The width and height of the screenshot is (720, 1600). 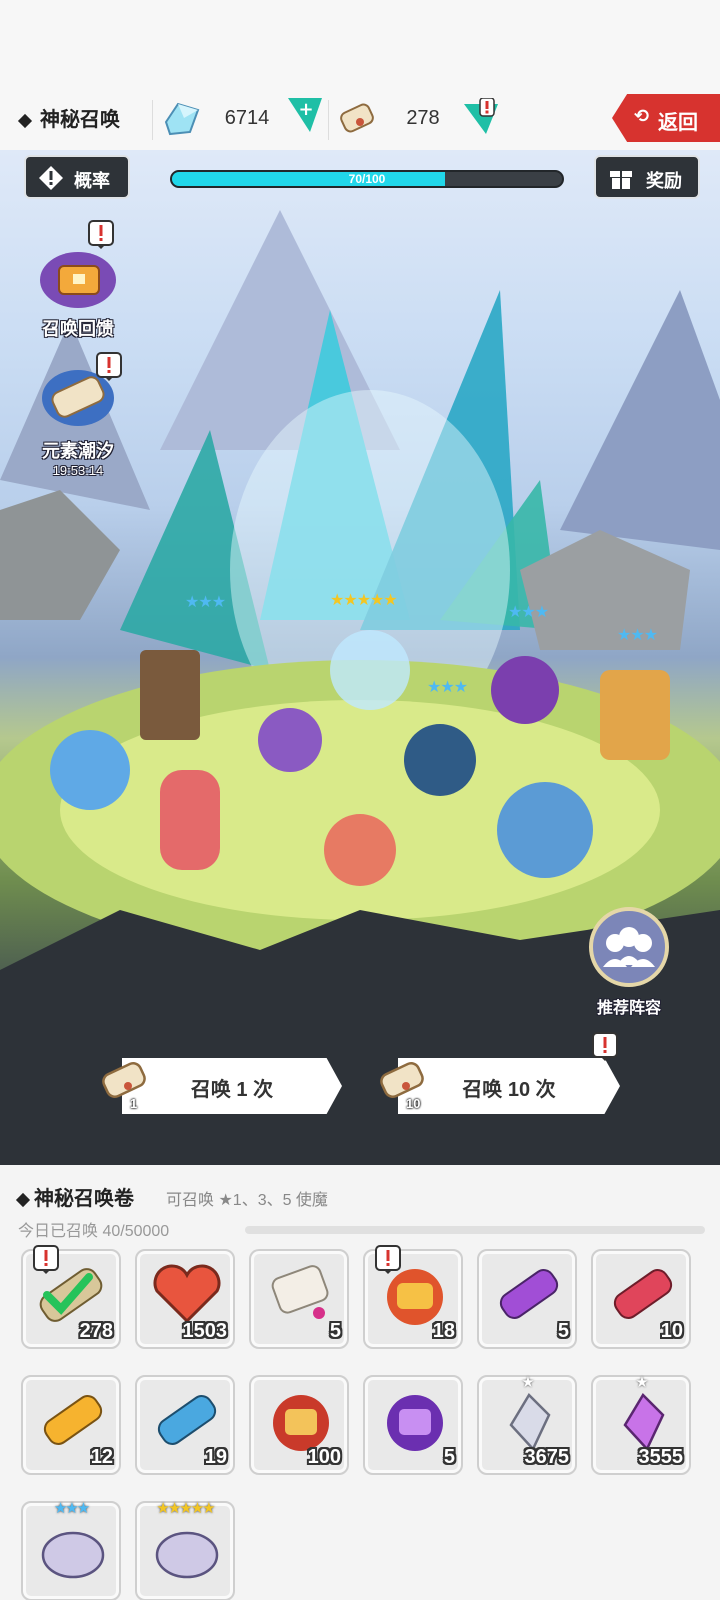 I want to click on inventory-item-fire-orb: 18, so click(x=413, y=1297).